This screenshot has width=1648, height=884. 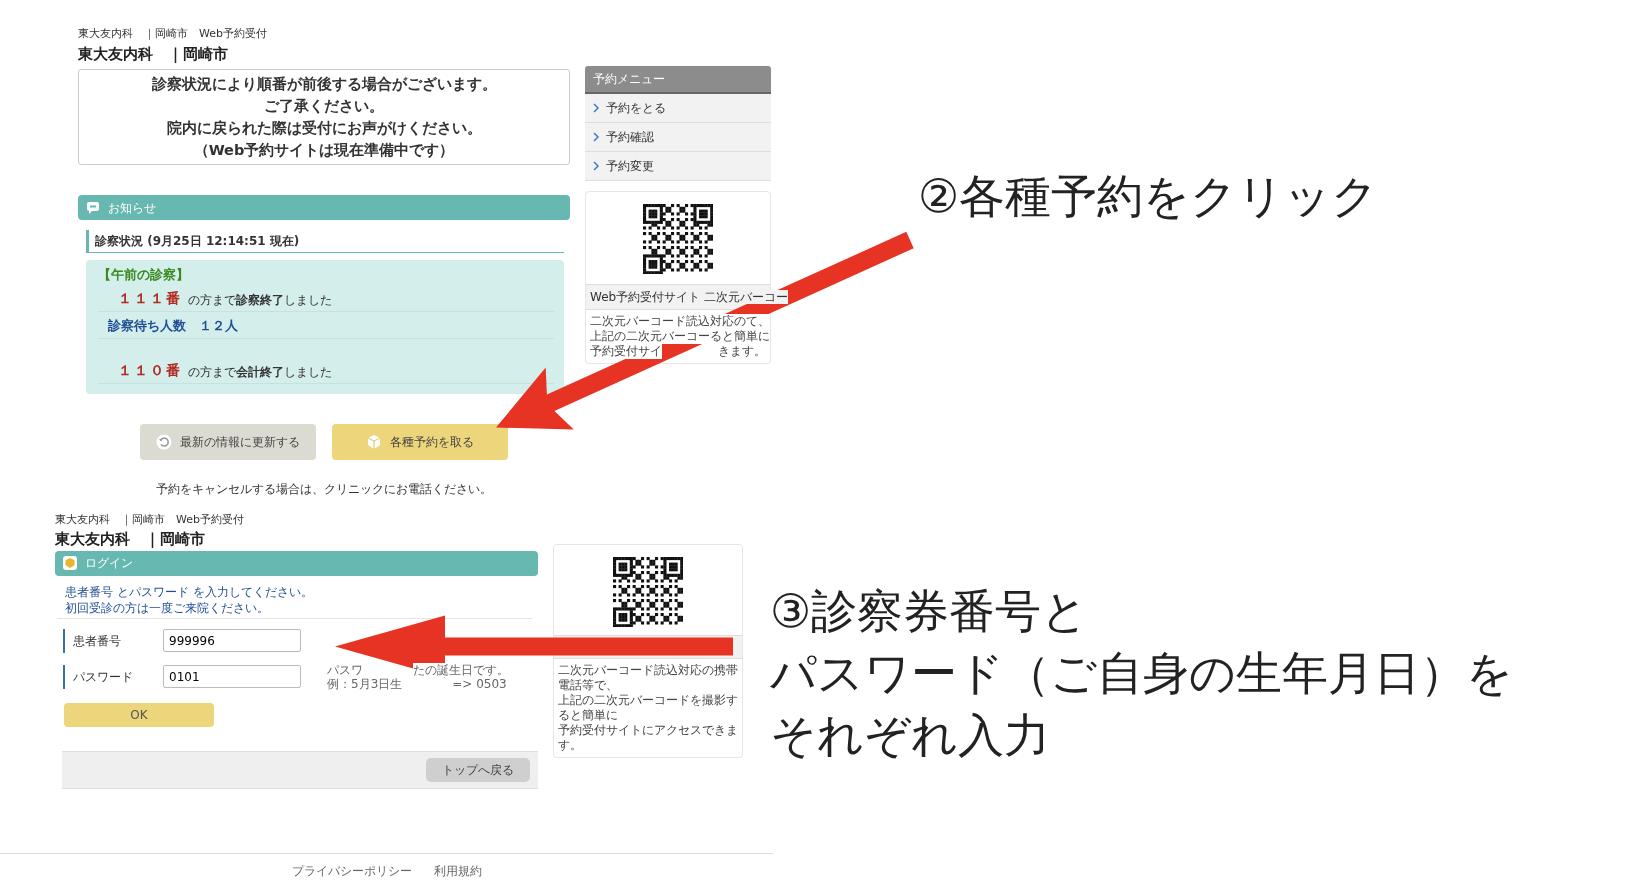 I want to click on menu-item: 予約変更, so click(x=678, y=166).